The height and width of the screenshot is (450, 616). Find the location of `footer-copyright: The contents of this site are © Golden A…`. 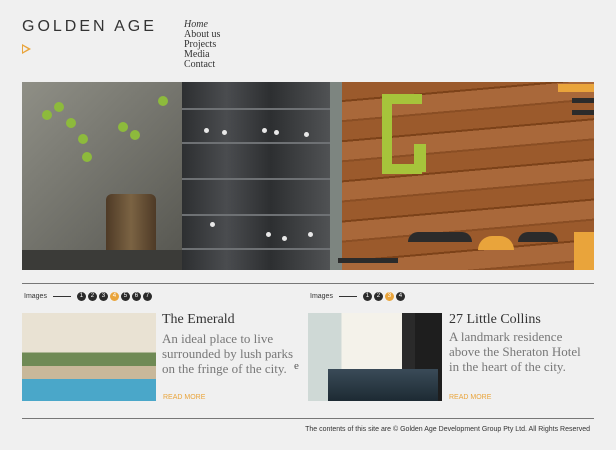

footer-copyright: The contents of this site are © Golden A… is located at coordinates (447, 429).